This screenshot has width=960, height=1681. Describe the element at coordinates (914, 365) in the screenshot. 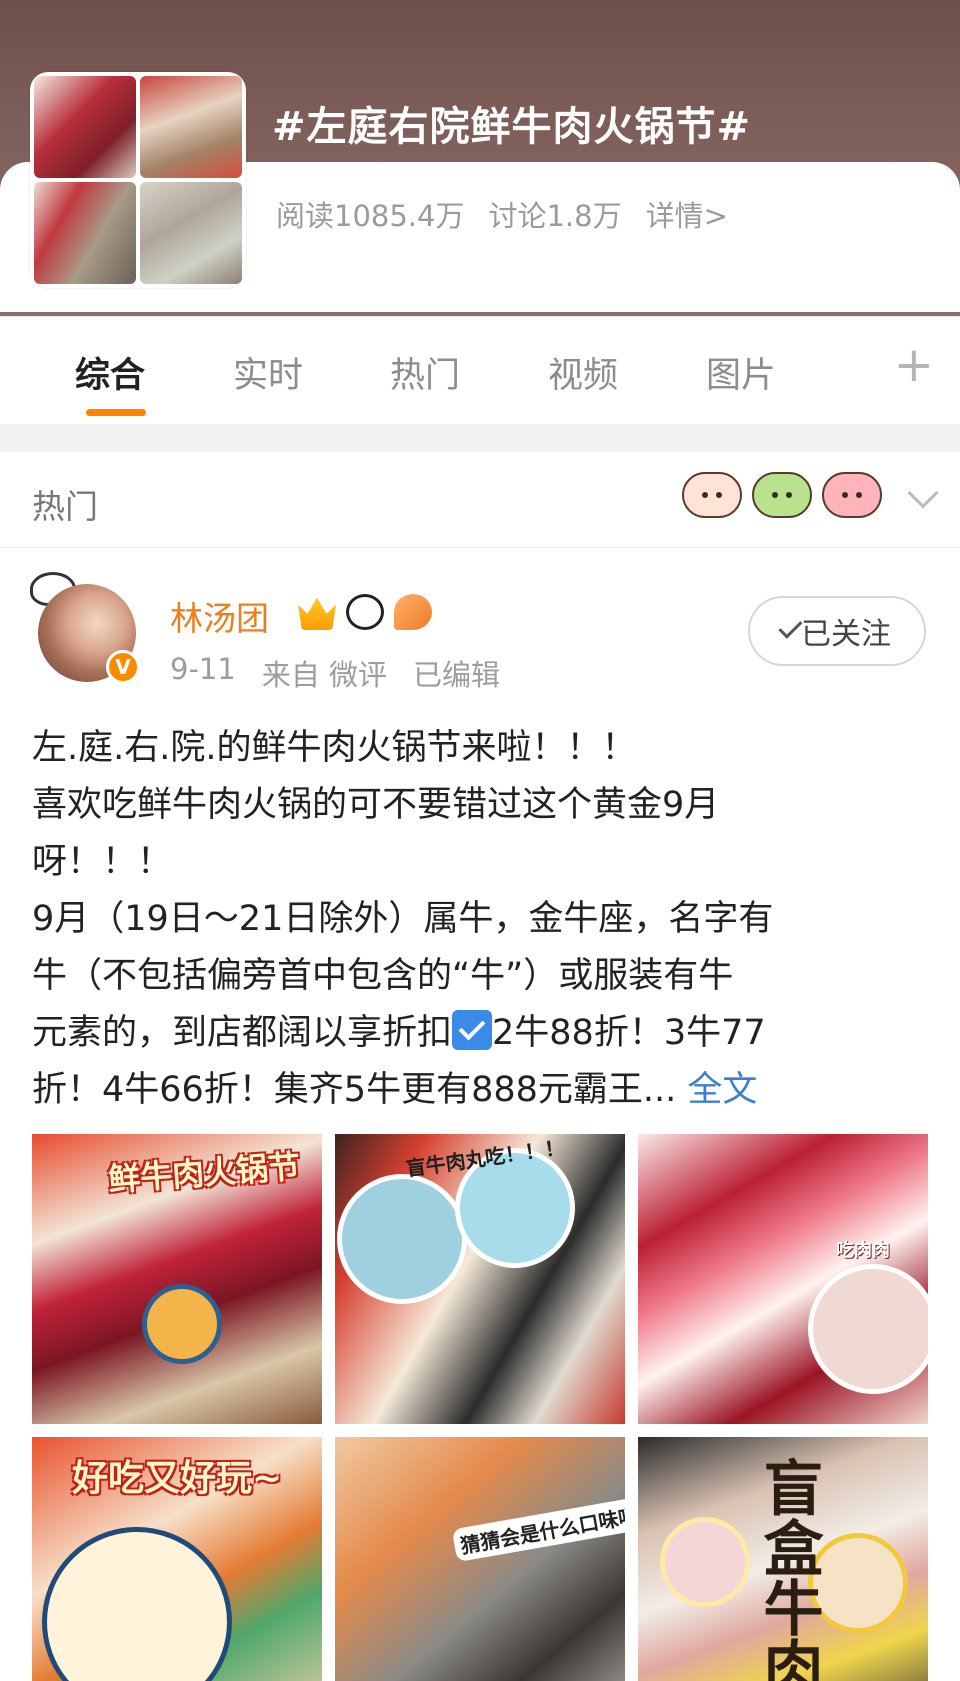

I see `add-tab-icon: +` at that location.